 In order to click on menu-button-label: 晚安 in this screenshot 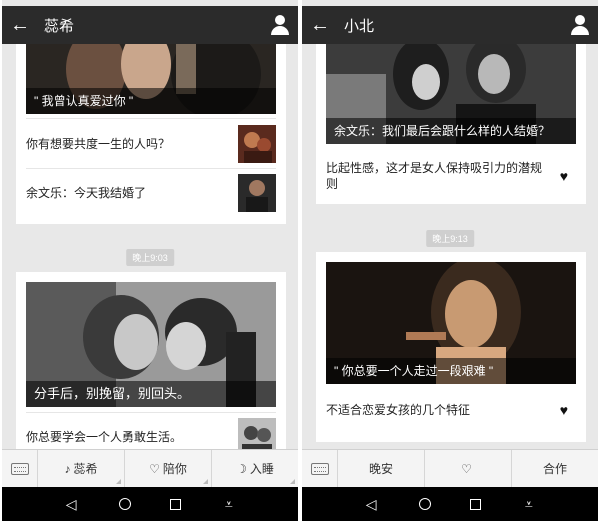, I will do `click(380, 469)`.